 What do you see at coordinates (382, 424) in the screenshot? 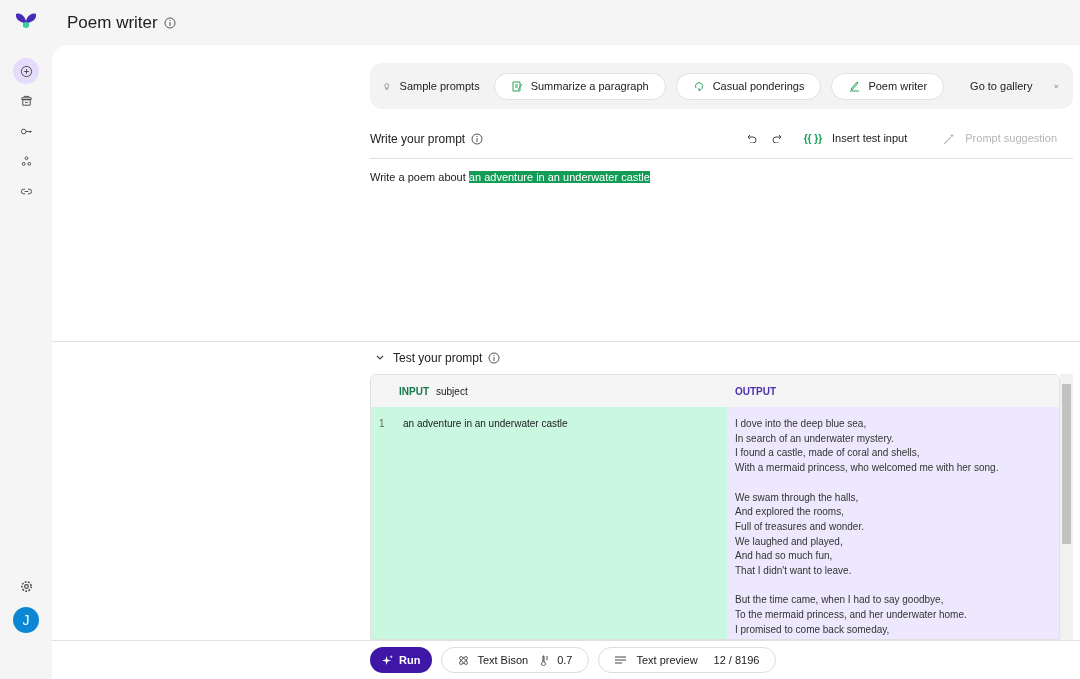
I see `row-number: 1` at bounding box center [382, 424].